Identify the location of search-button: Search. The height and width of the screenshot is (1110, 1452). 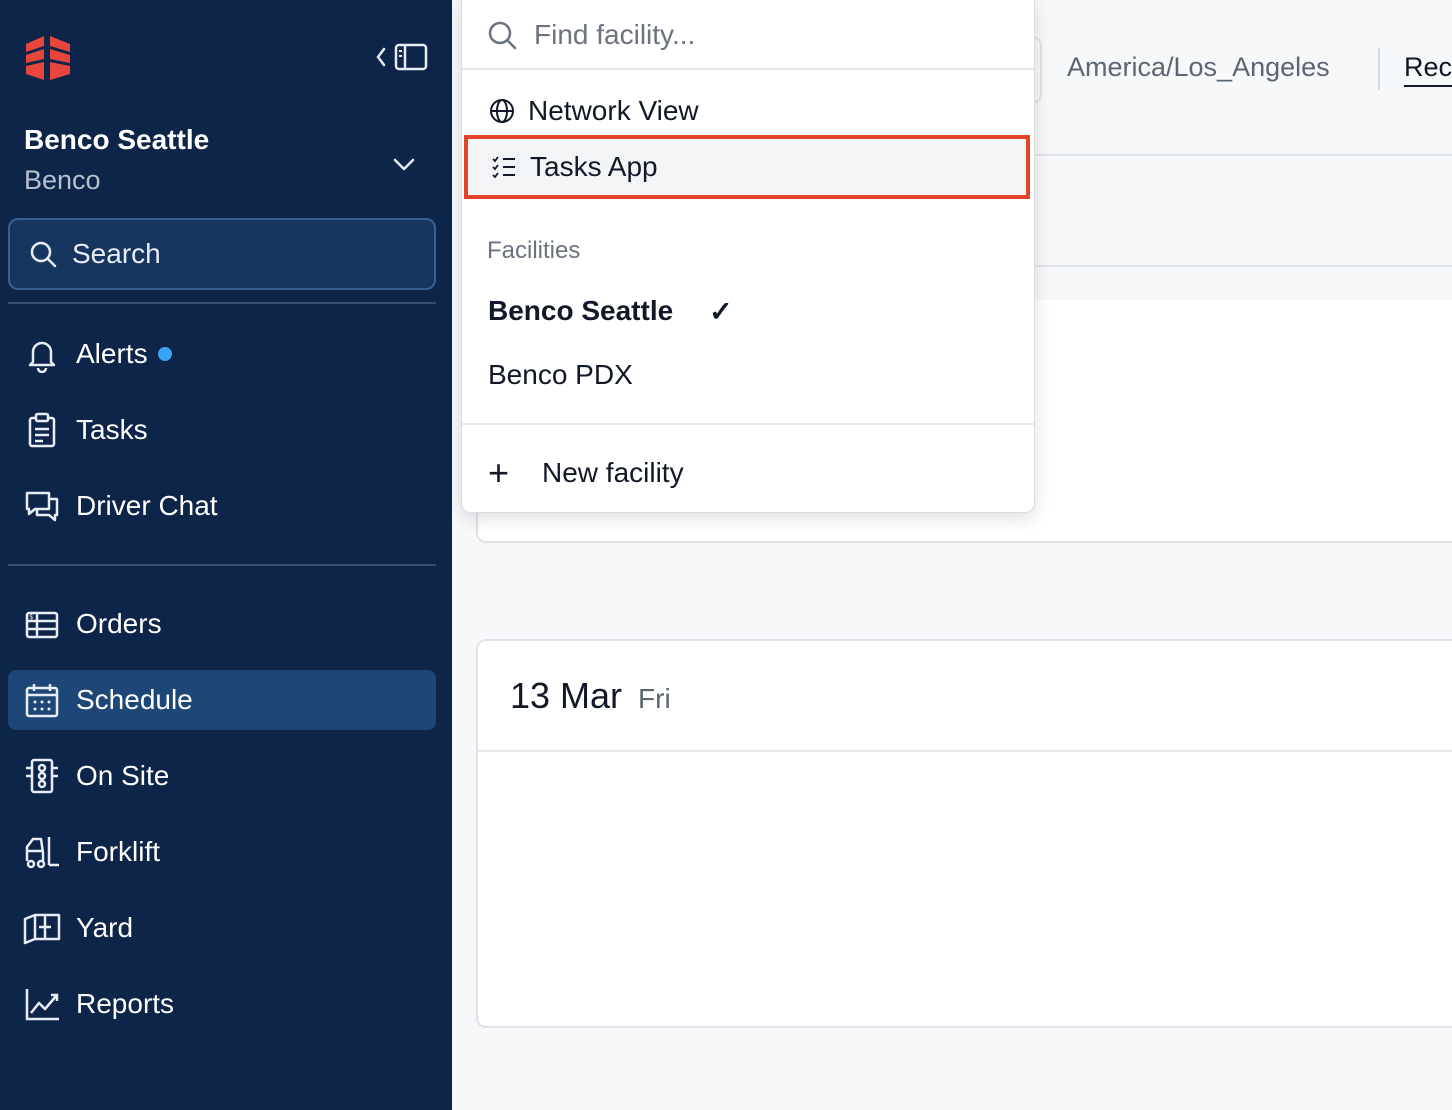
(222, 254).